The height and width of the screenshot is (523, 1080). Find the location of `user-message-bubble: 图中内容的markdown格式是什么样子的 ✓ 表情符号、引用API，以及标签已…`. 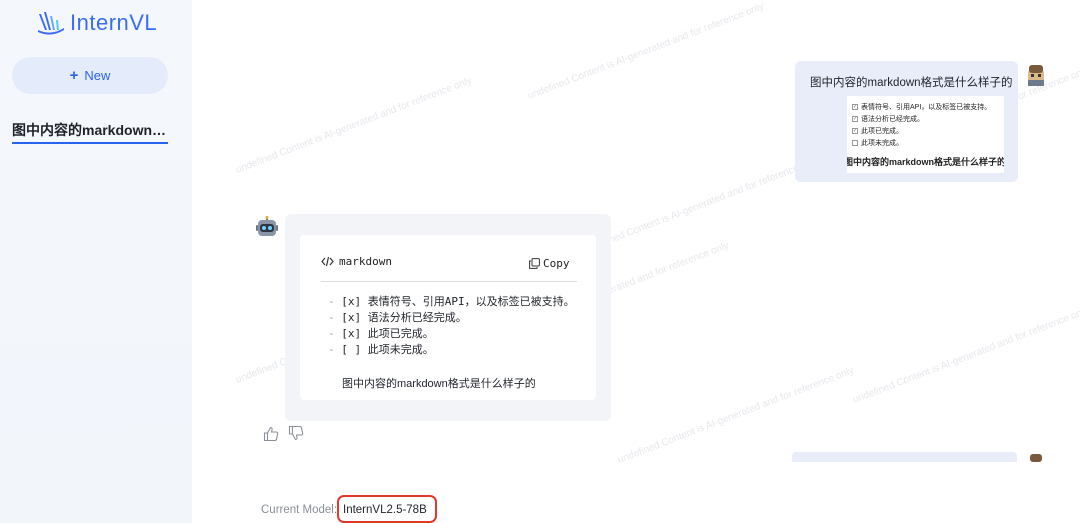

user-message-bubble: 图中内容的markdown格式是什么样子的 ✓ 表情符号、引用API，以及标签已… is located at coordinates (906, 121).